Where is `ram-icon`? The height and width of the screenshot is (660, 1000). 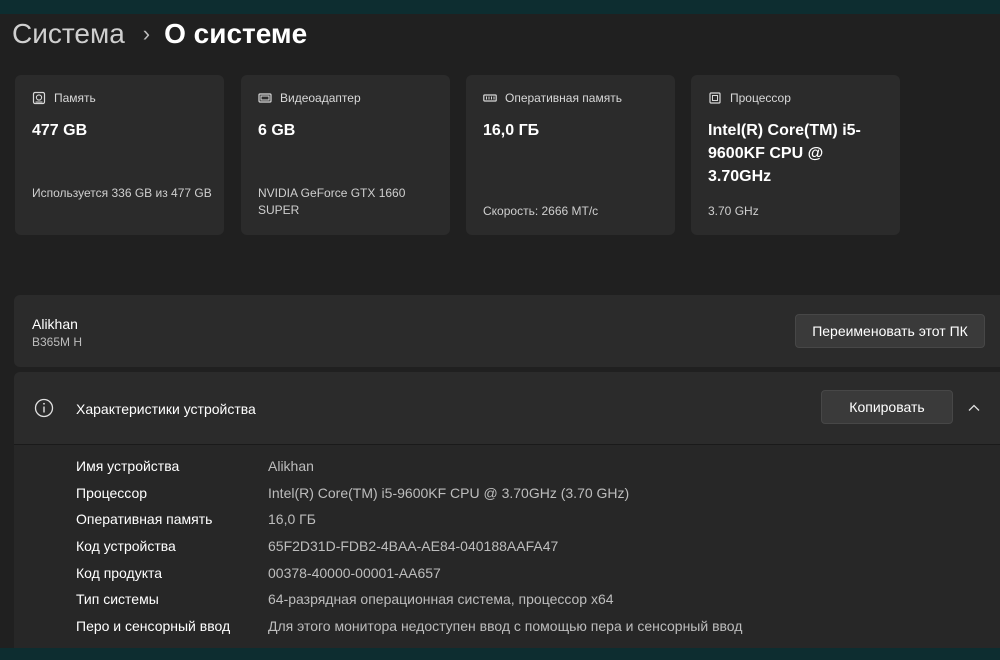
ram-icon is located at coordinates (490, 98).